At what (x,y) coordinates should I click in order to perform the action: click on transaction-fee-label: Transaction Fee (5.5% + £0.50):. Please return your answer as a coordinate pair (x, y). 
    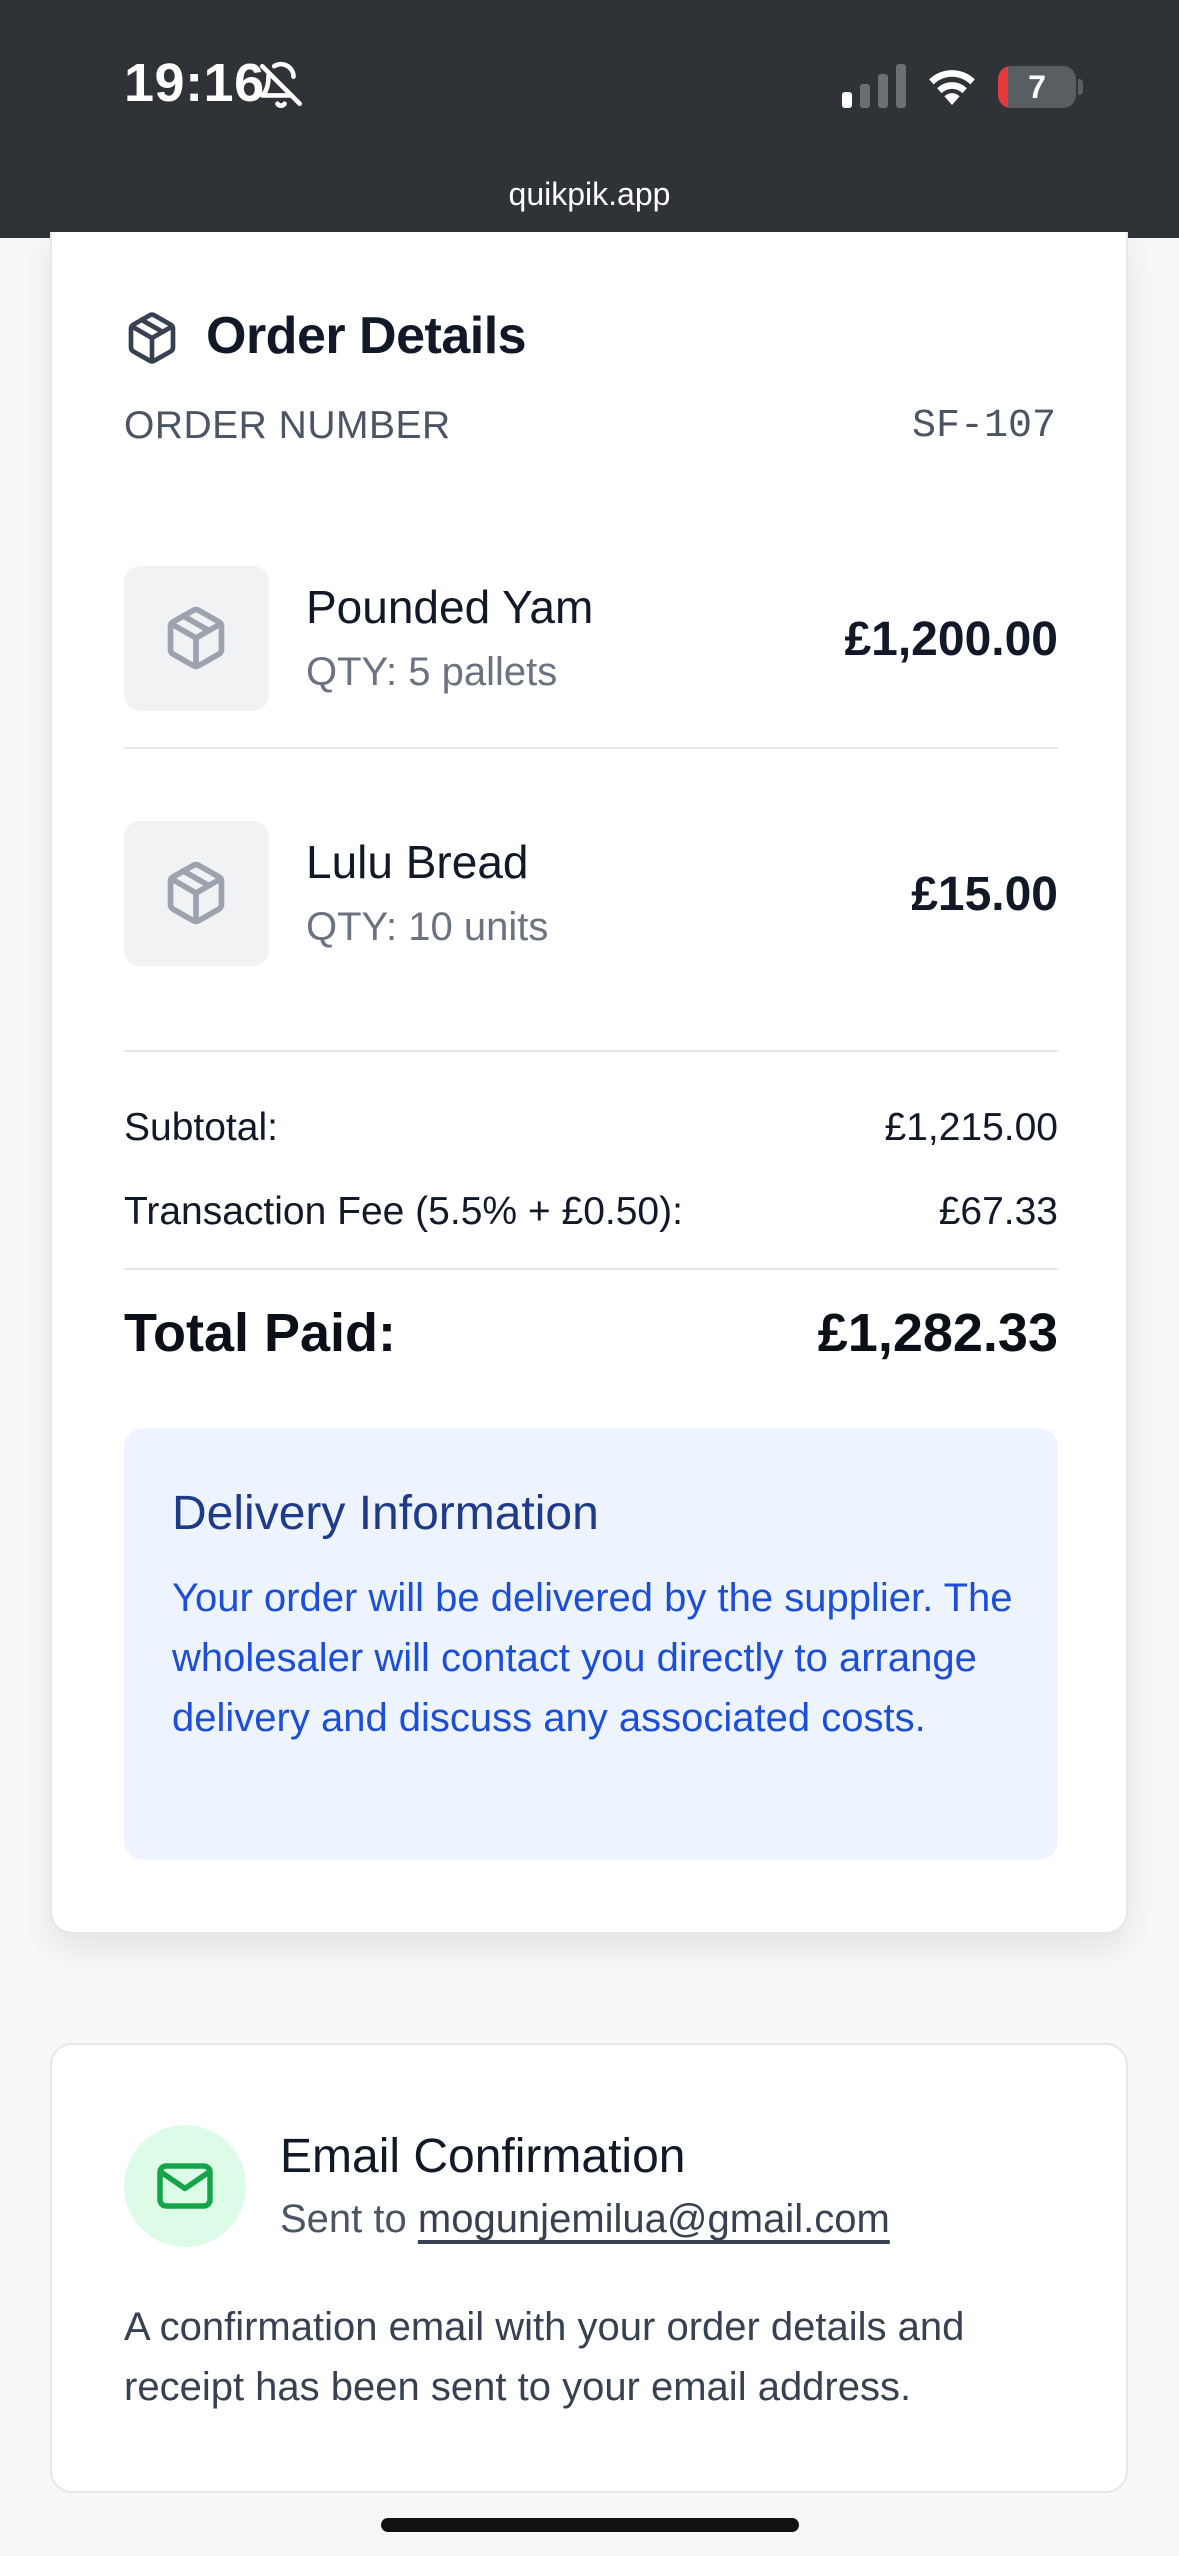
    Looking at the image, I should click on (403, 1211).